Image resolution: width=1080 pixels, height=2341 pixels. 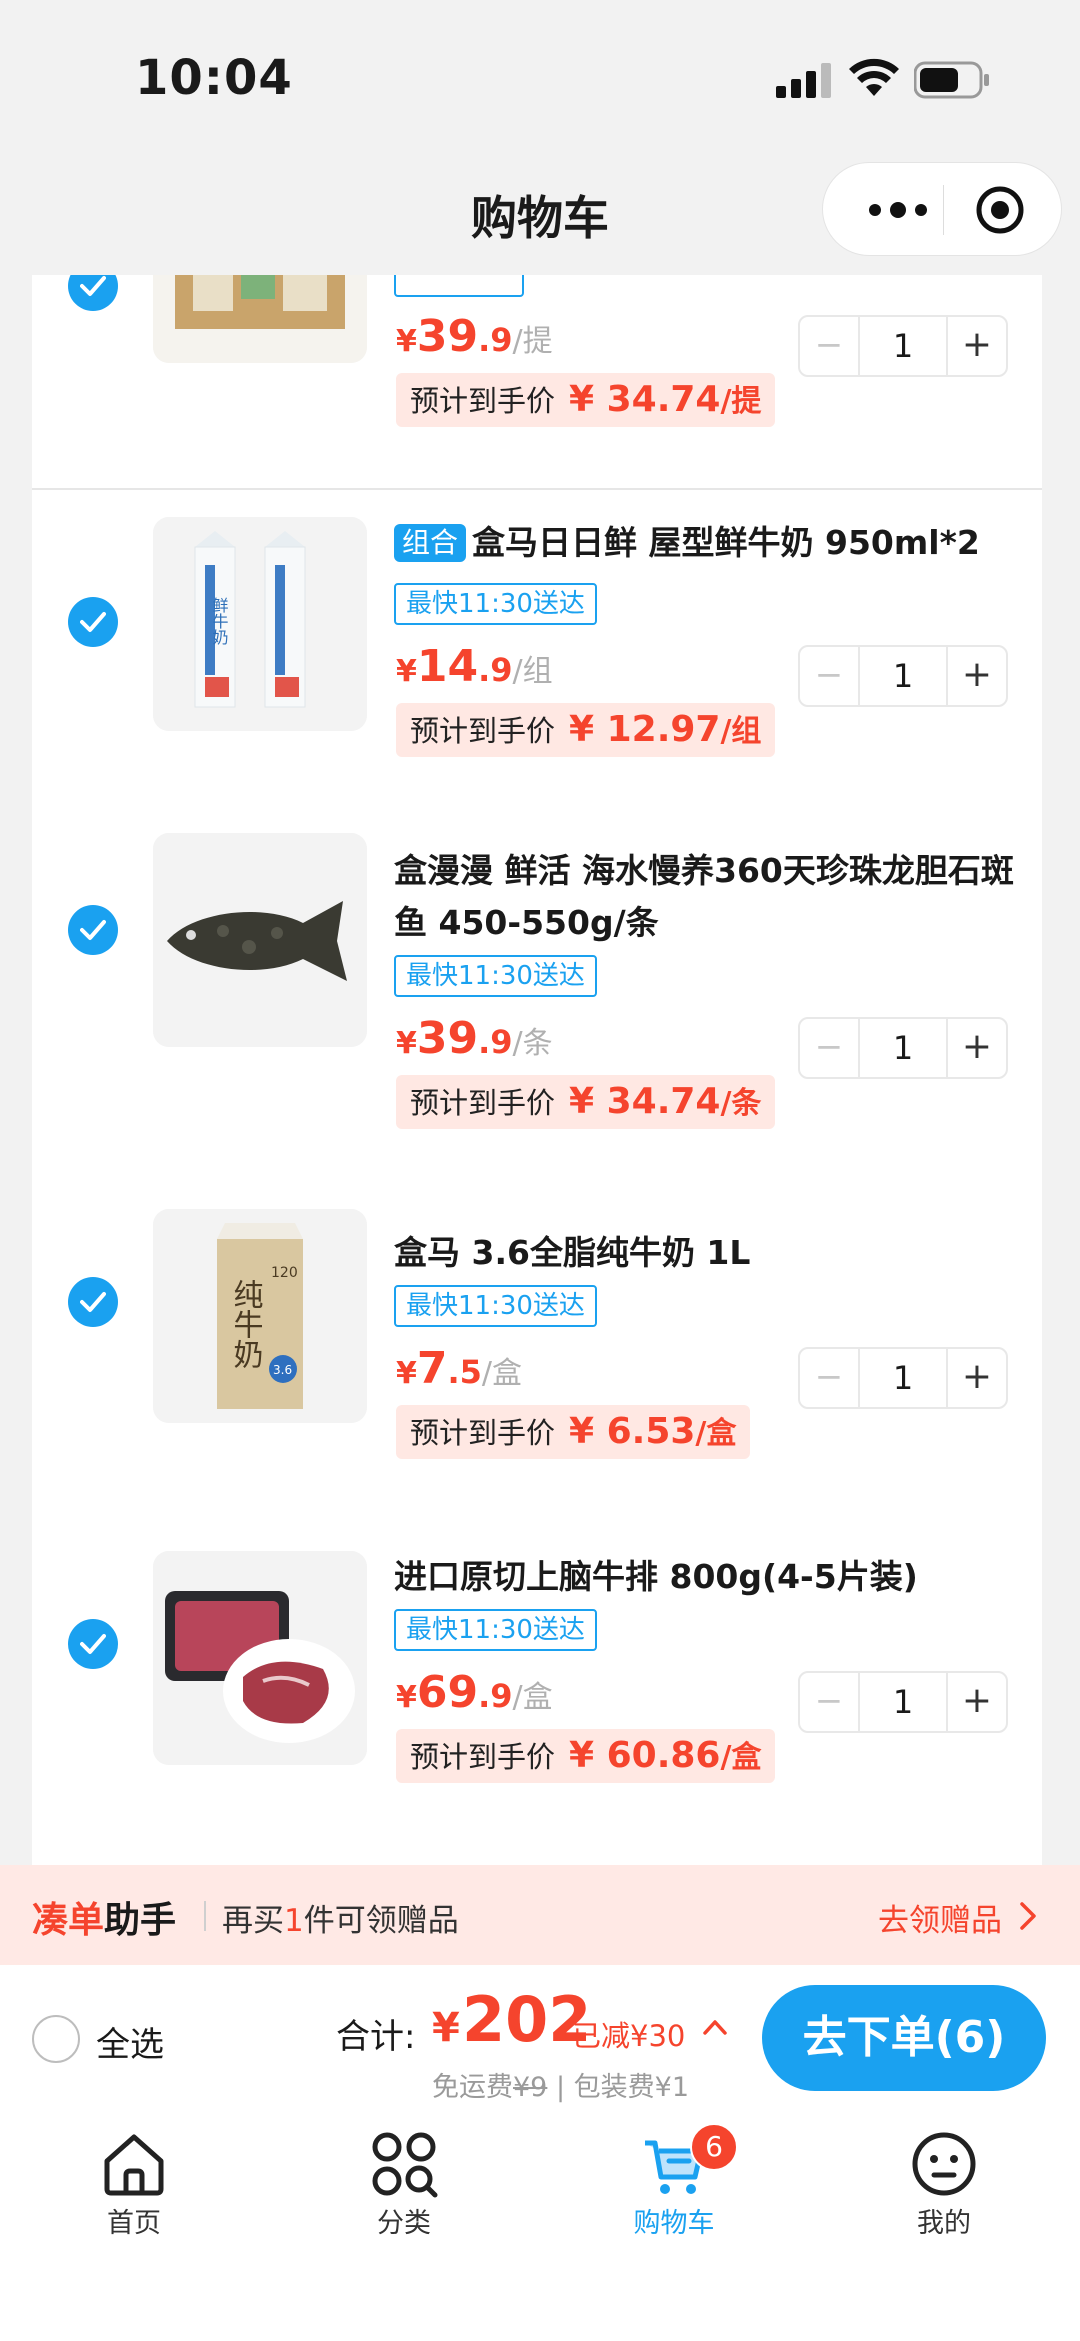 What do you see at coordinates (904, 2038) in the screenshot?
I see `place-order-button: 去下单(6)` at bounding box center [904, 2038].